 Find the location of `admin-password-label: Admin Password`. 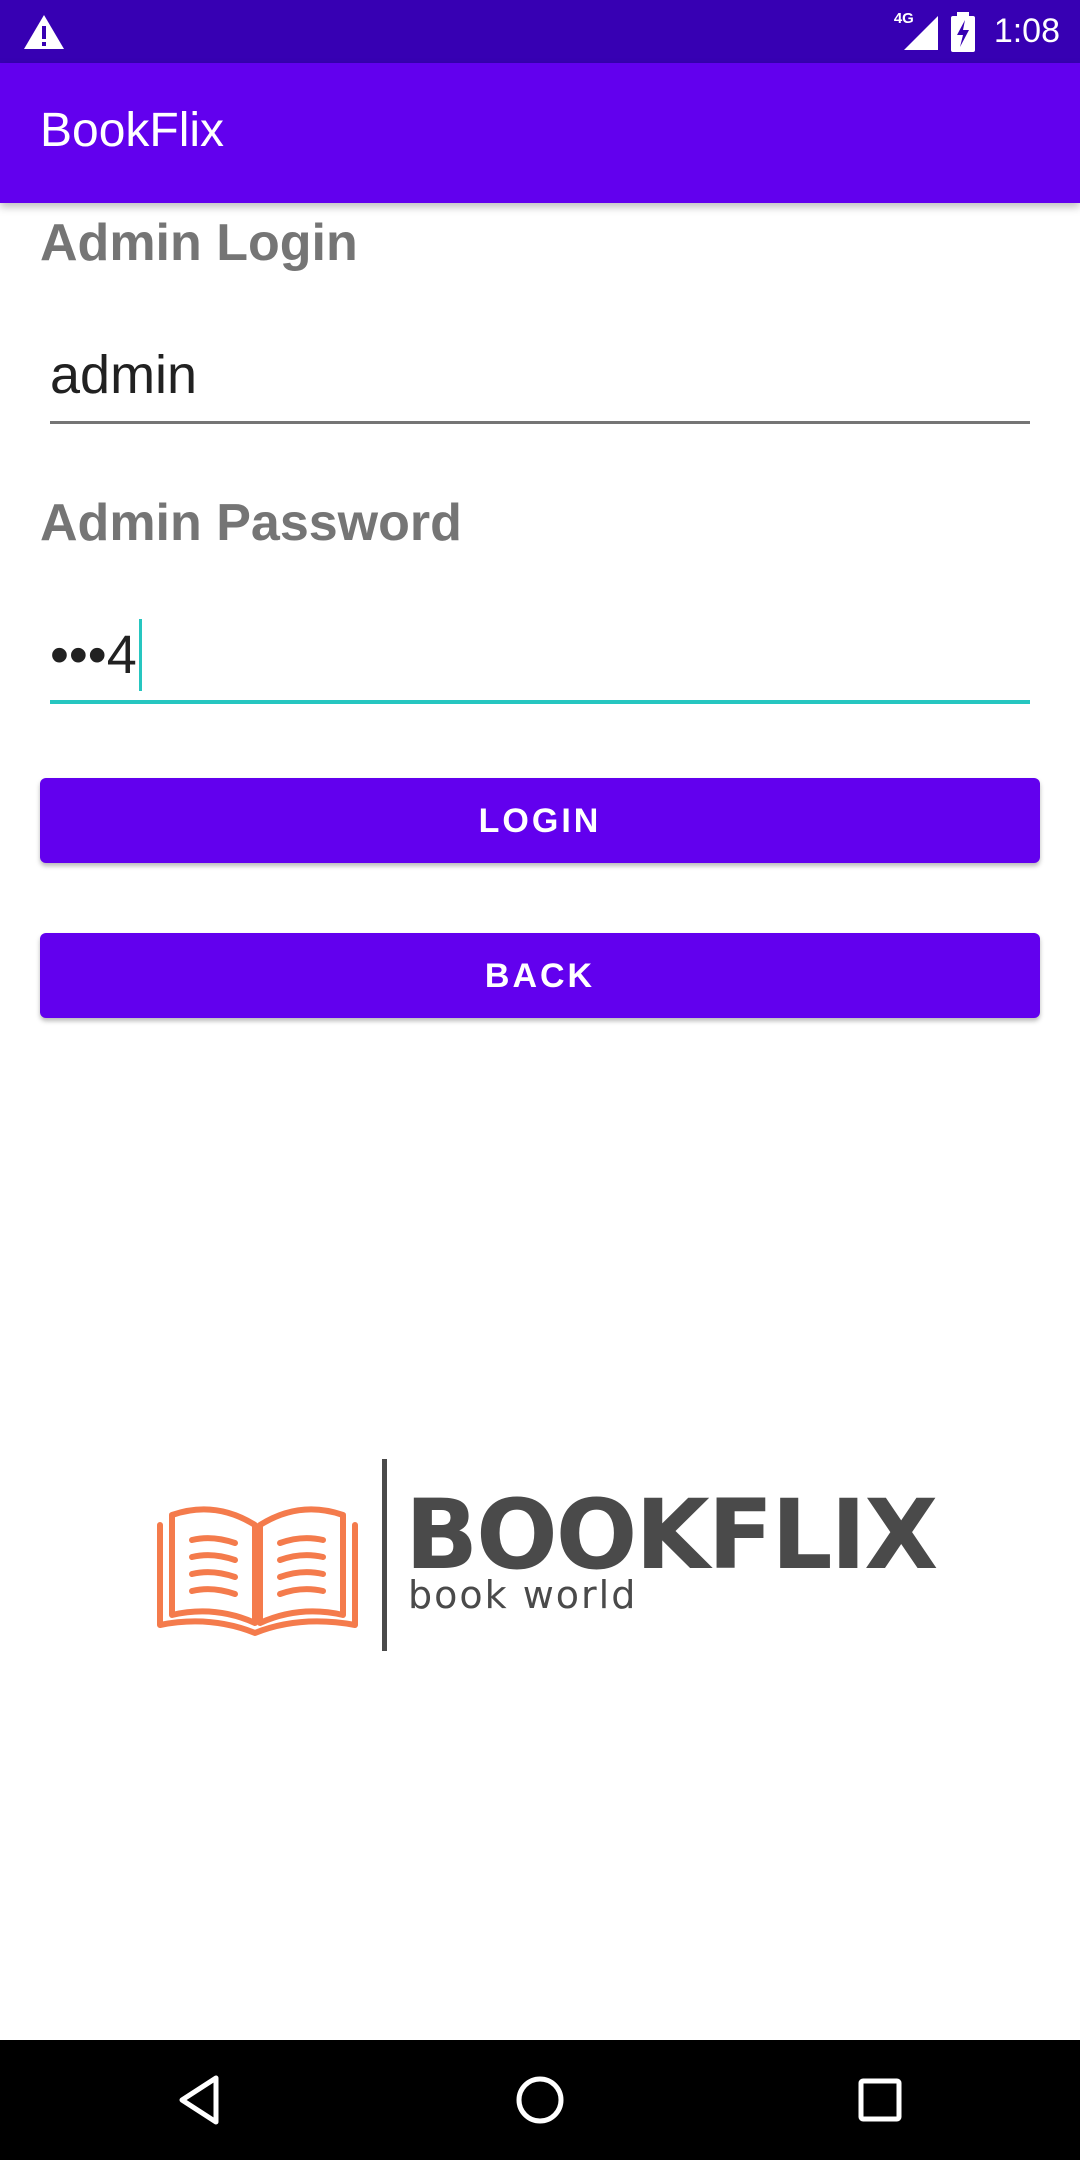

admin-password-label: Admin Password is located at coordinates (251, 523).